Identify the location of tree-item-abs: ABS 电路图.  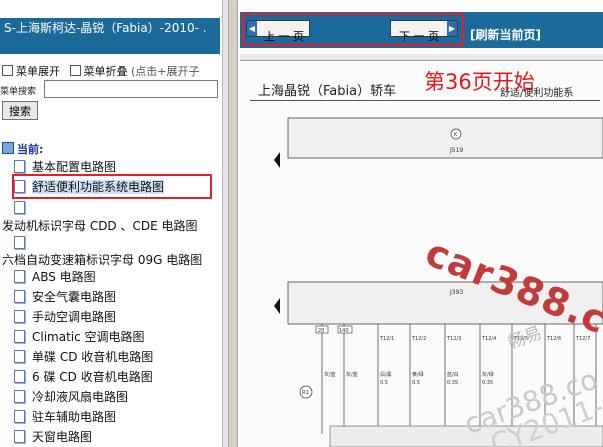
(55, 277).